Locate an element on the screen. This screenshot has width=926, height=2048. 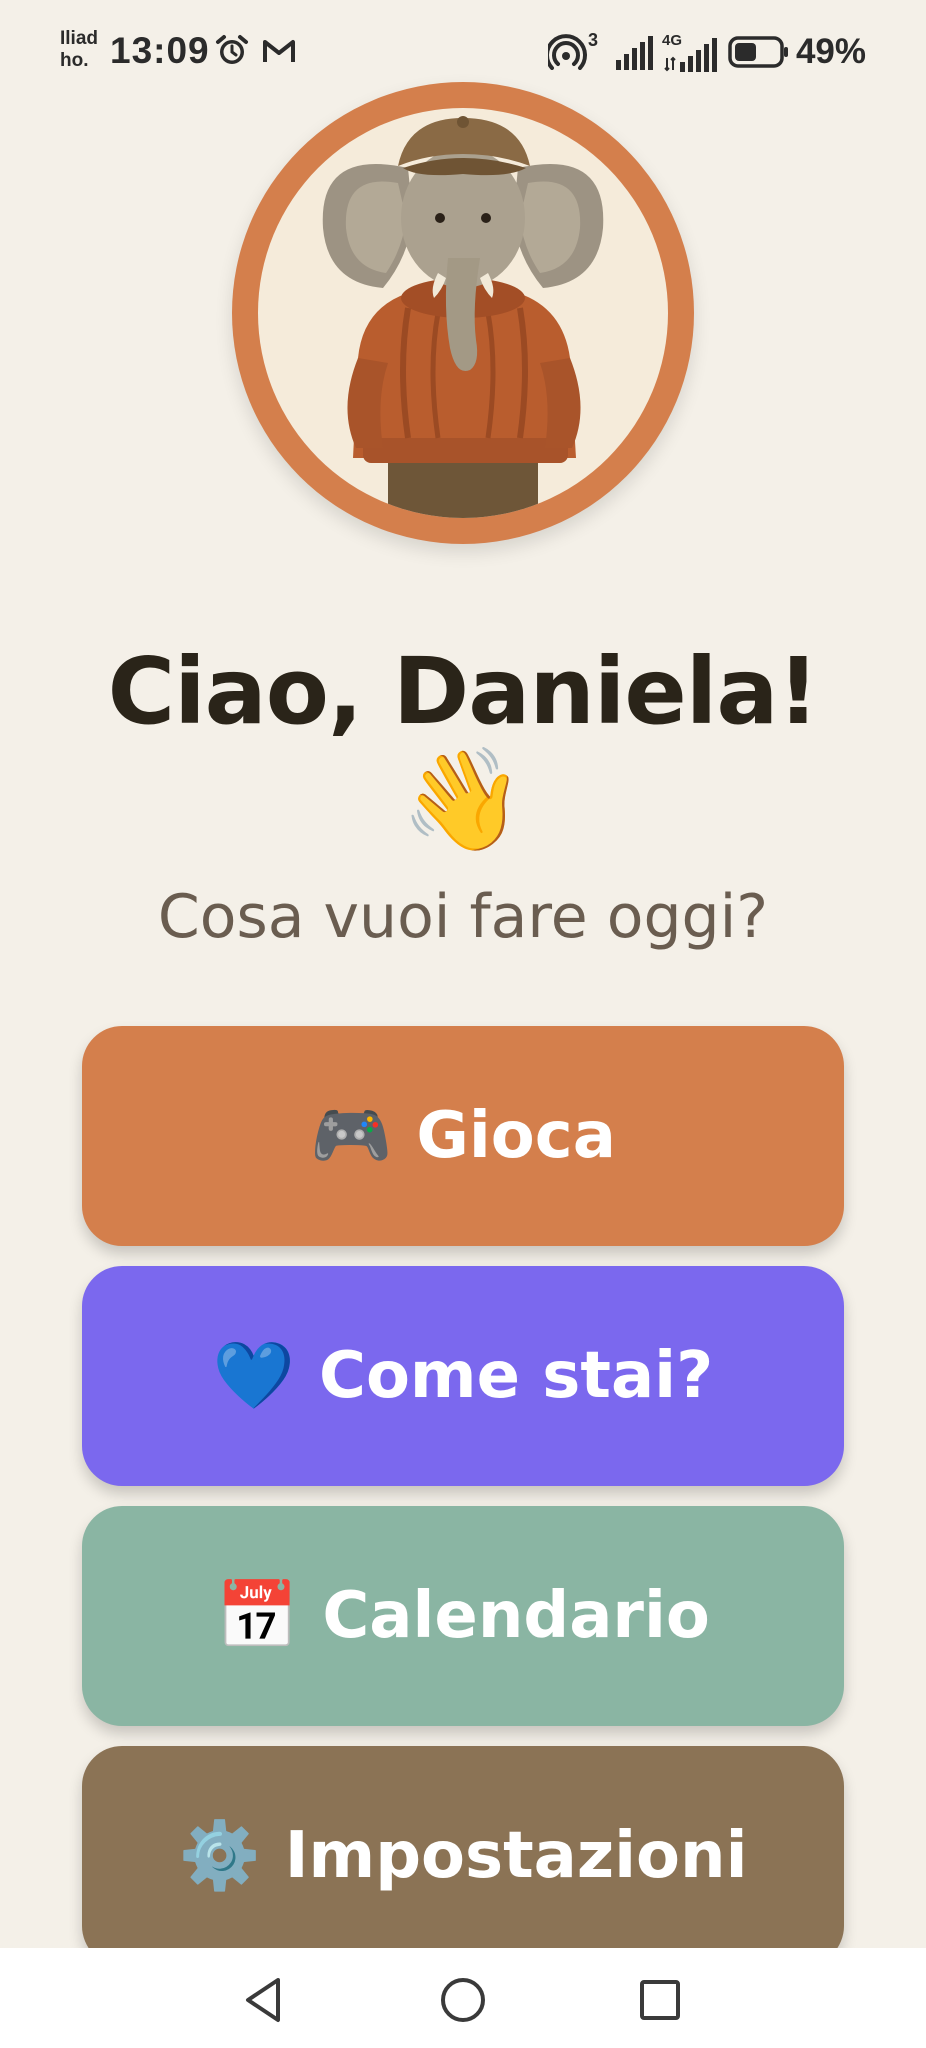
avatar is located at coordinates (463, 313).